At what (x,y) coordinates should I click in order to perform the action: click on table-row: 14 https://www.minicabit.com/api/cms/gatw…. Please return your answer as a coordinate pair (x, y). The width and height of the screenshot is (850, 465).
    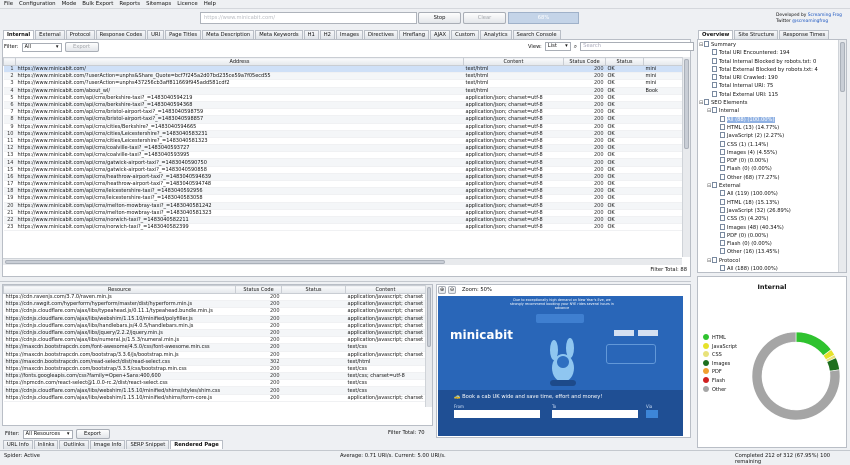
    Looking at the image, I should click on (342, 162).